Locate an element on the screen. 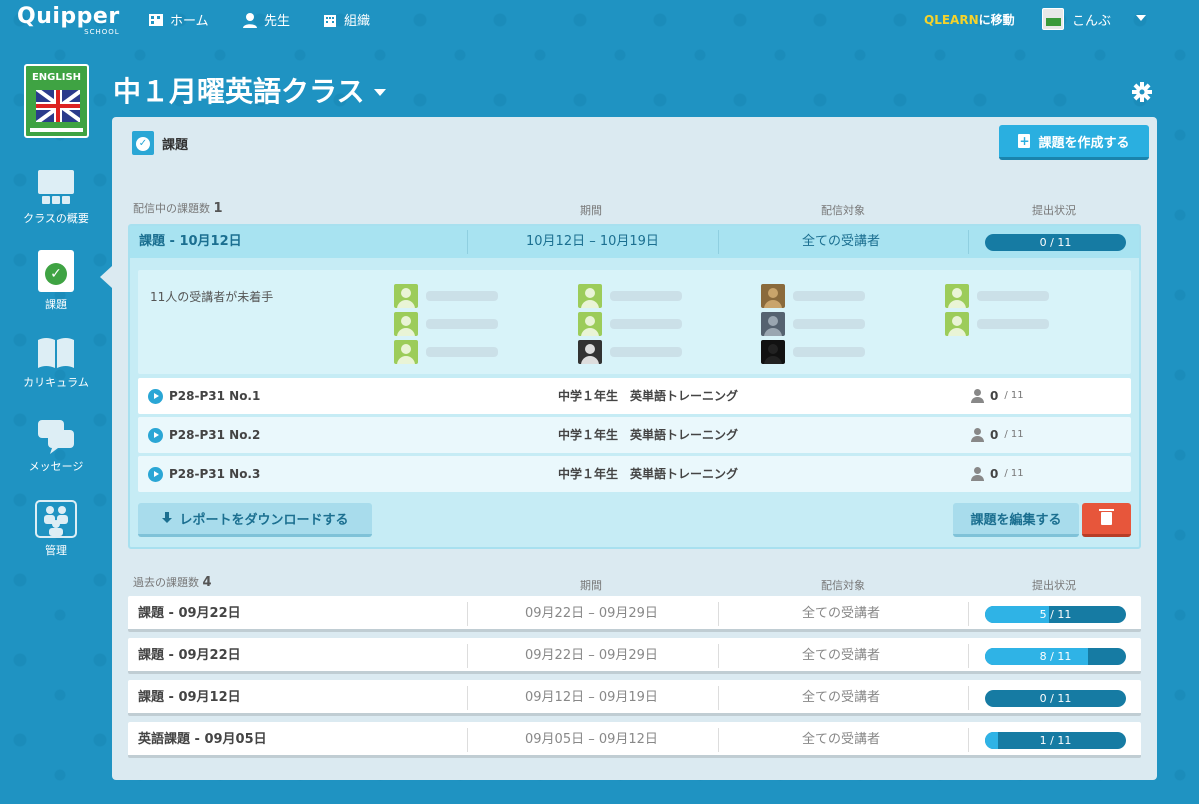  past-count-label: 過去の課題数 4 is located at coordinates (172, 582).